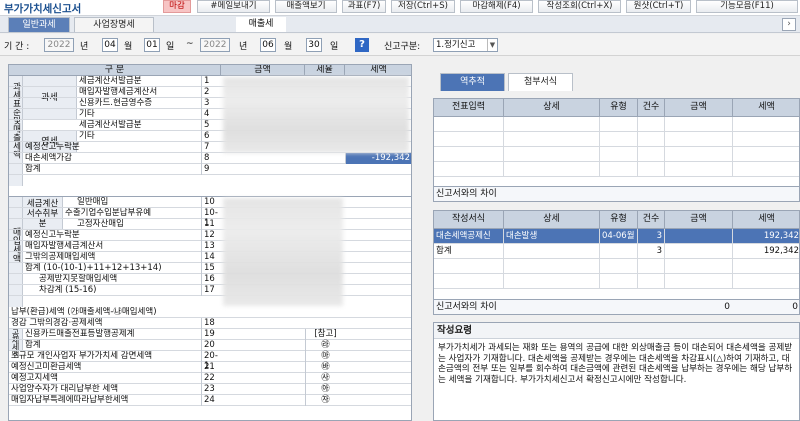 Image resolution: width=800 pixels, height=421 pixels. What do you see at coordinates (616, 236) in the screenshot?
I see `table-row-selected: 대손세액공제신 대손발생 04-06월 3 192,342` at bounding box center [616, 236].